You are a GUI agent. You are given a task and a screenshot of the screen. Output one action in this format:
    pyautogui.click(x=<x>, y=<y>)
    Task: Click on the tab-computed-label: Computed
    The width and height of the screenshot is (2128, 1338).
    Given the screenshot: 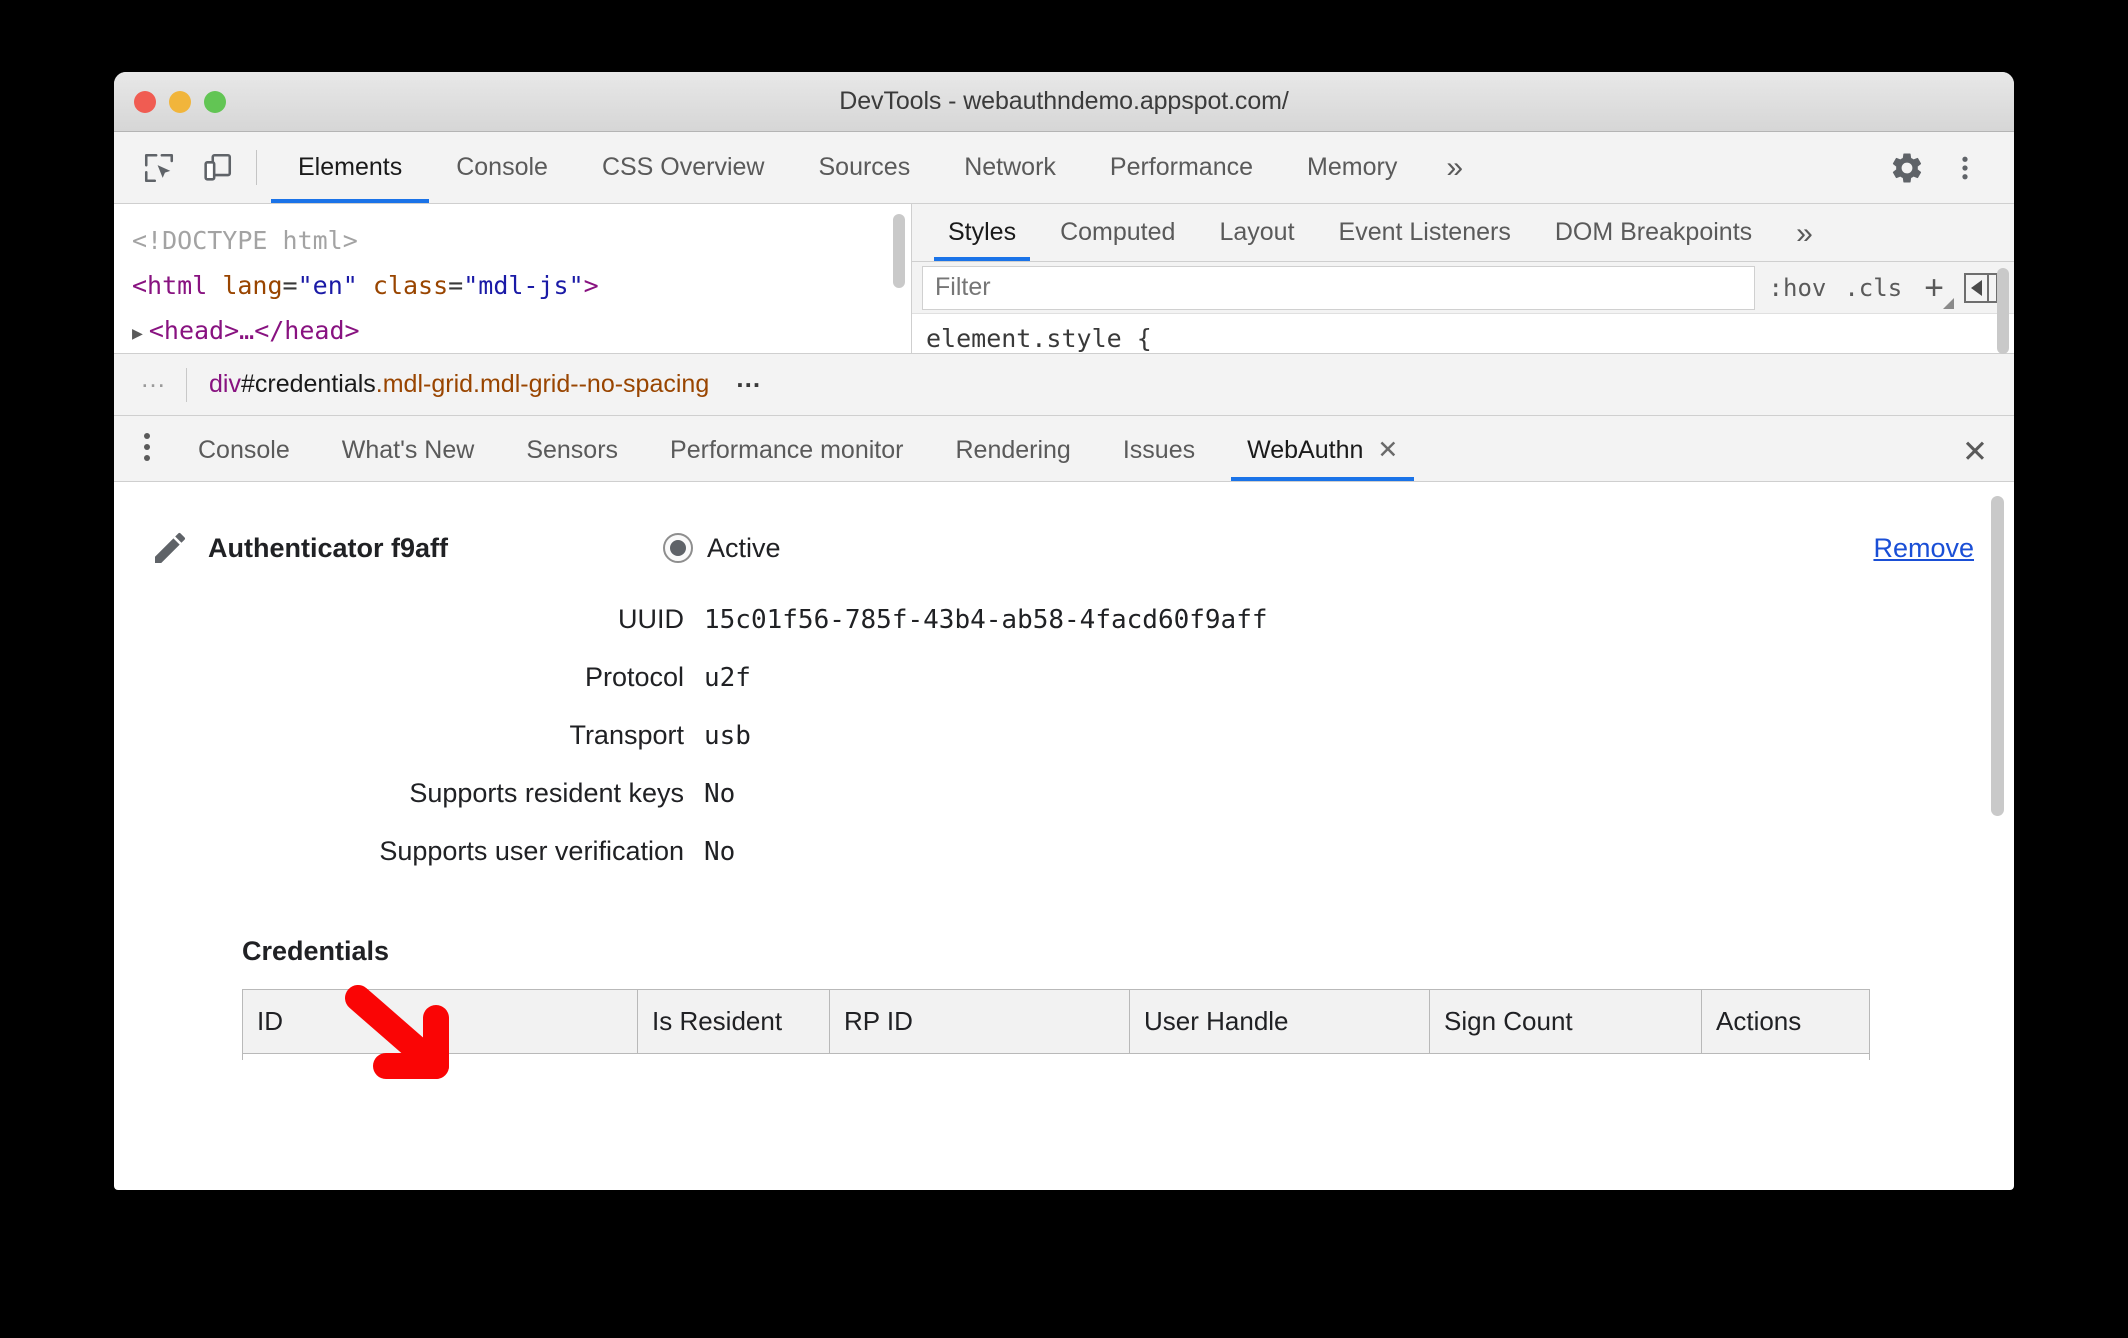 What is the action you would take?
    pyautogui.click(x=1118, y=232)
    